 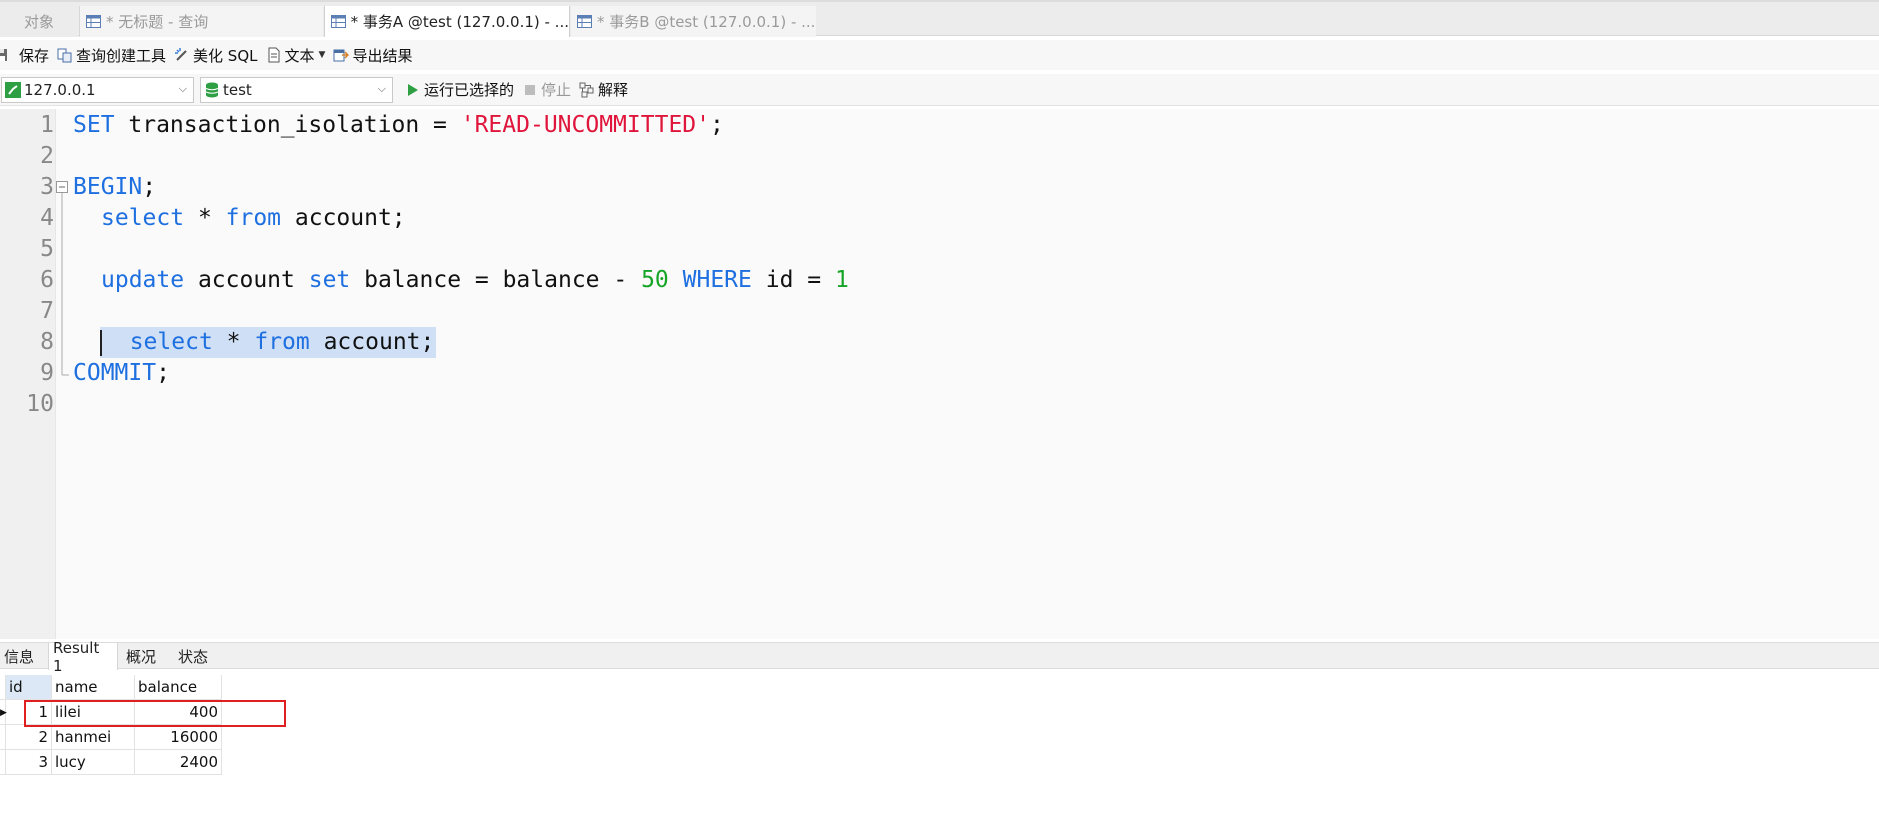 What do you see at coordinates (496, 280) in the screenshot?
I see `sql-text: balance = balance -` at bounding box center [496, 280].